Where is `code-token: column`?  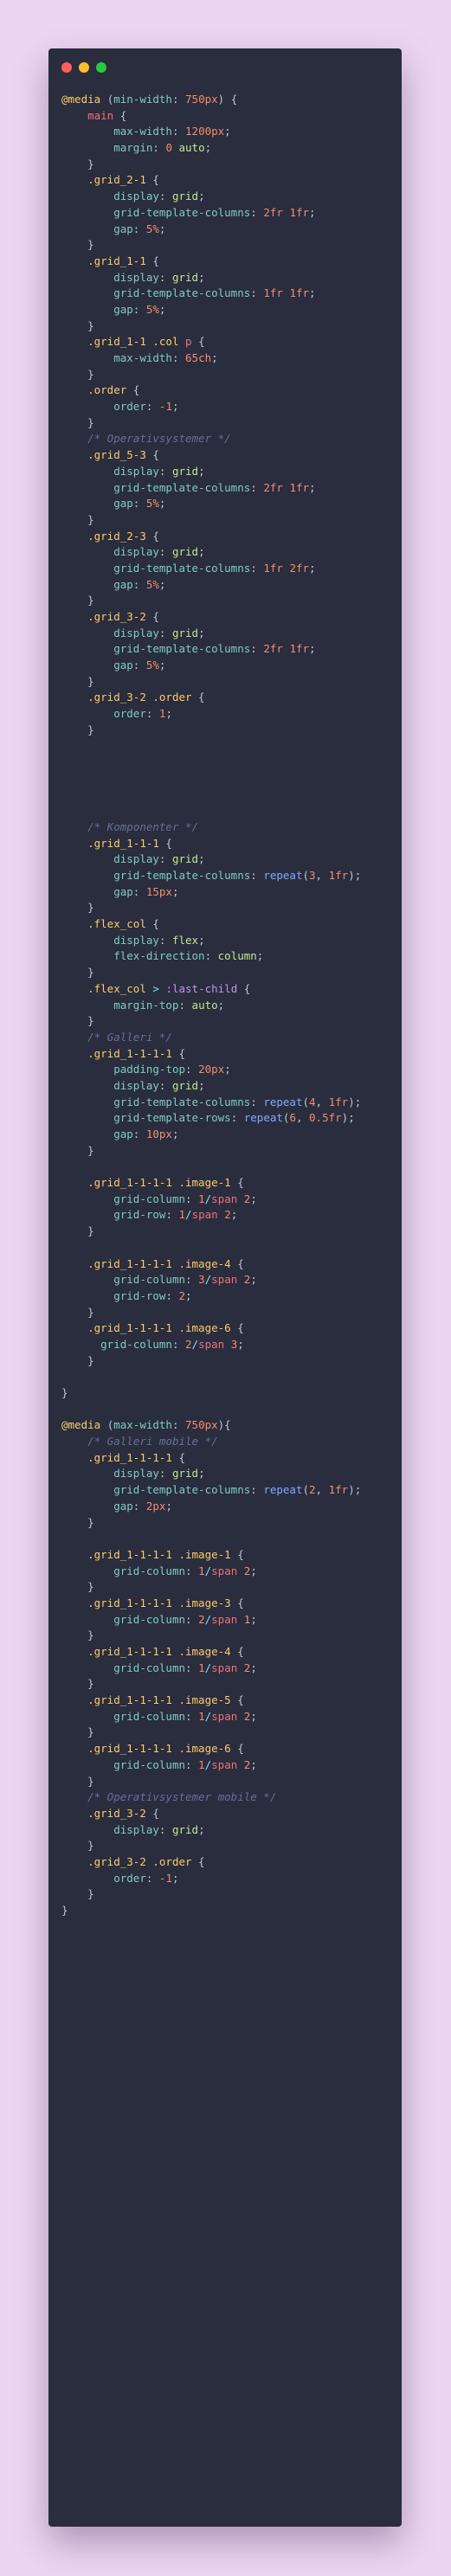
code-token: column is located at coordinates (237, 956).